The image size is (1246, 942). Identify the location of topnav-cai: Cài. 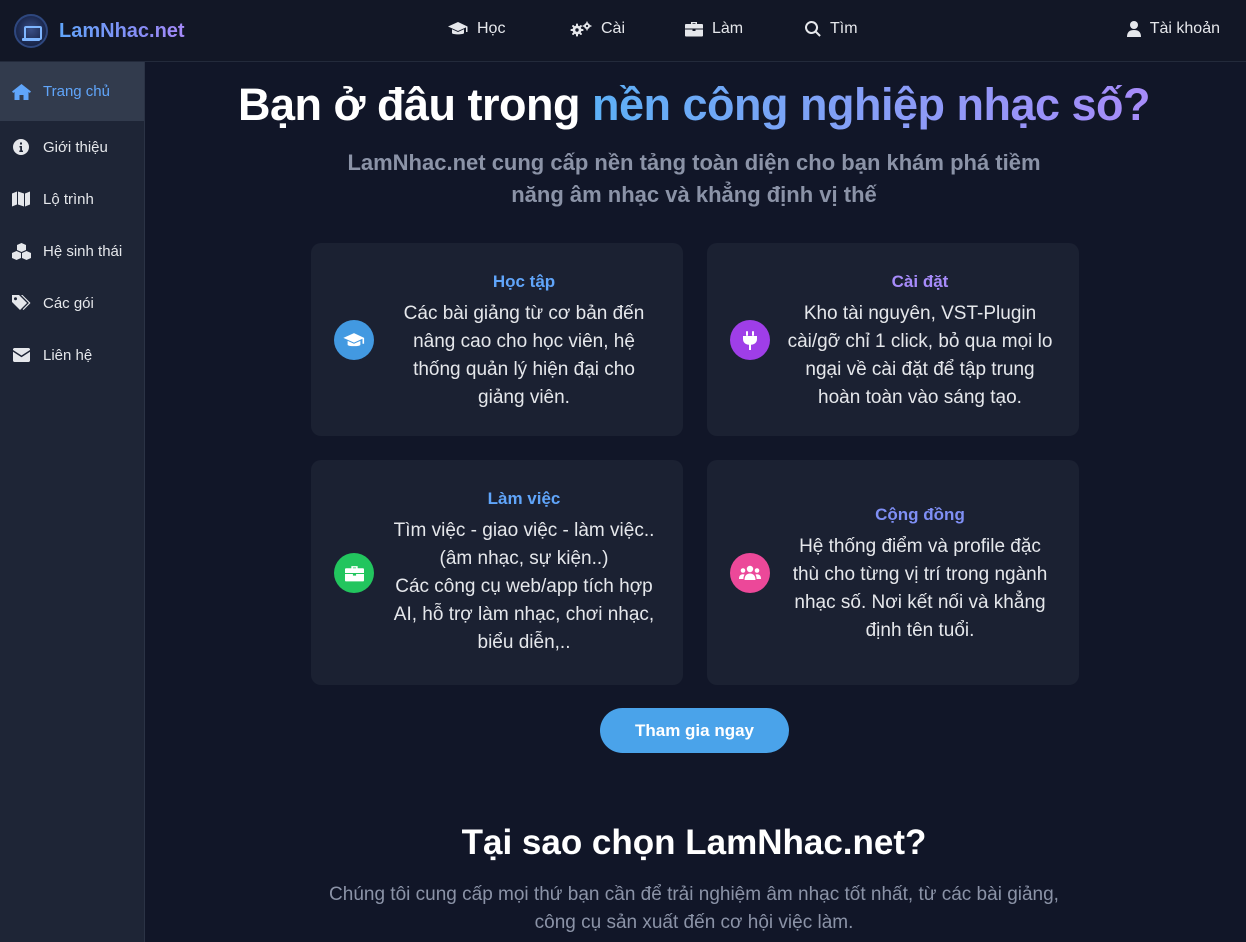
(597, 29).